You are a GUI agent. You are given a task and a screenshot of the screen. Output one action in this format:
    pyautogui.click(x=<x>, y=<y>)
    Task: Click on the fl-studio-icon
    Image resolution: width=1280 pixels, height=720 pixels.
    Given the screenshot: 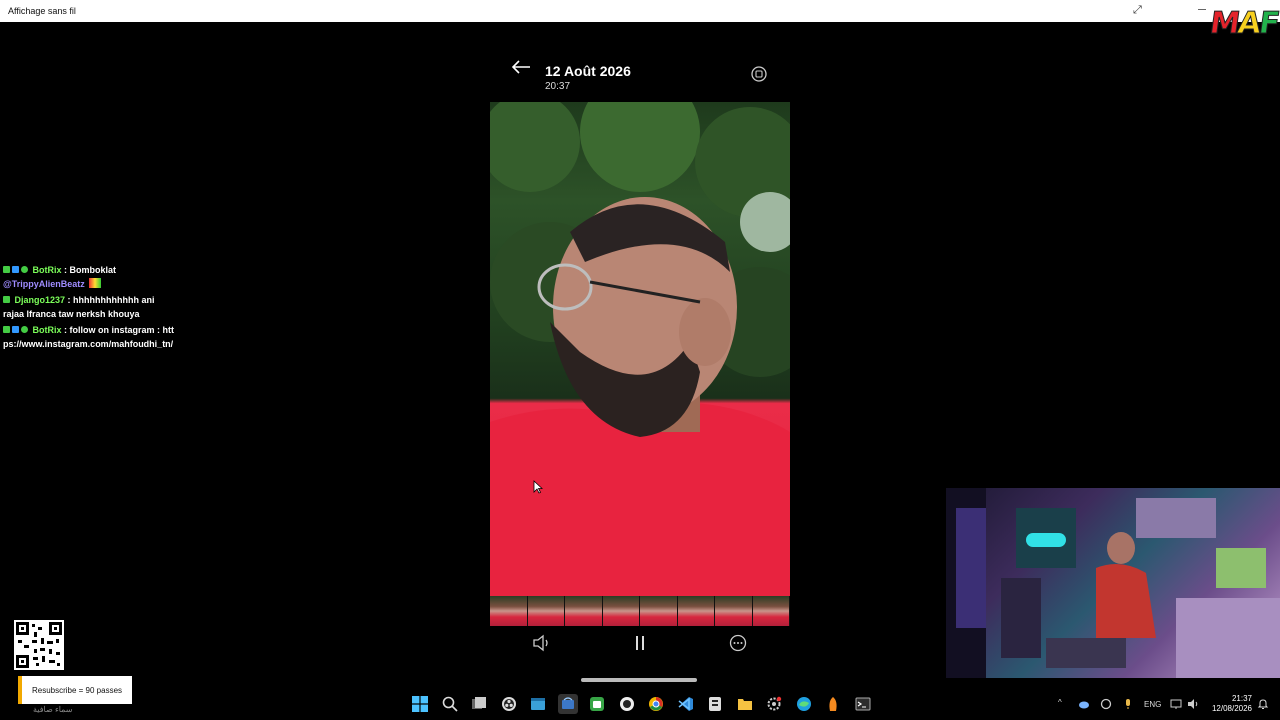 What is the action you would take?
    pyautogui.click(x=833, y=704)
    